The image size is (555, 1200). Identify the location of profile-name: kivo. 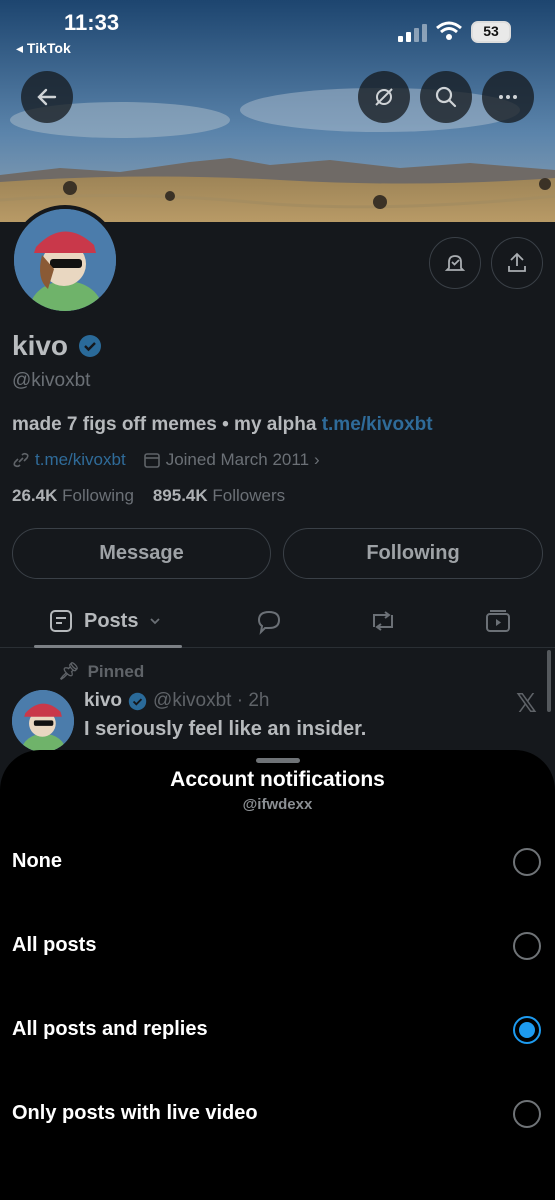
(40, 345).